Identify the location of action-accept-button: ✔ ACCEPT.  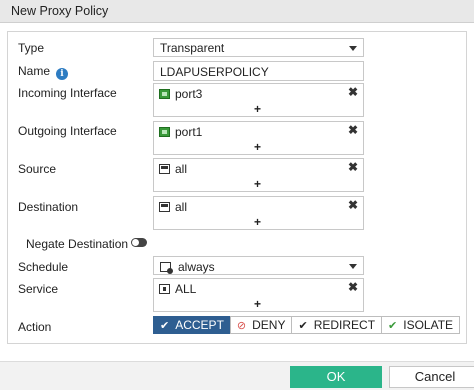
(192, 325).